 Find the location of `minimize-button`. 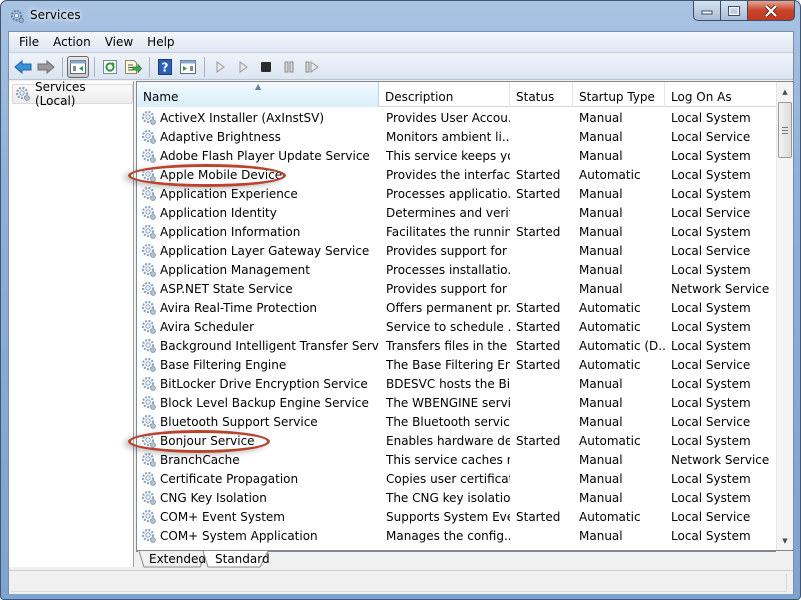

minimize-button is located at coordinates (707, 11).